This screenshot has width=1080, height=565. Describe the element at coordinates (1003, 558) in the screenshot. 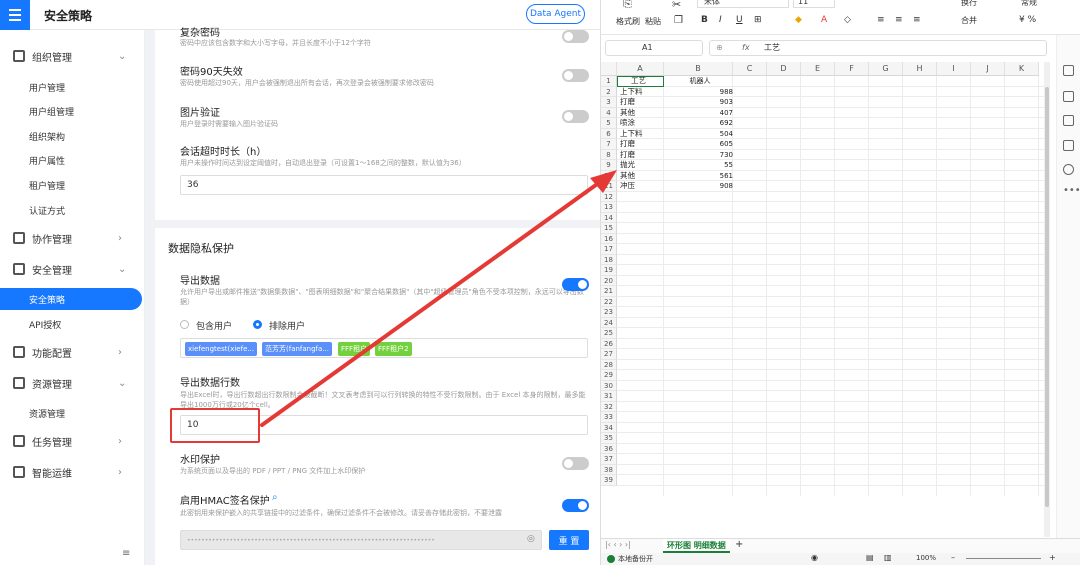

I see `zoom-slider` at that location.